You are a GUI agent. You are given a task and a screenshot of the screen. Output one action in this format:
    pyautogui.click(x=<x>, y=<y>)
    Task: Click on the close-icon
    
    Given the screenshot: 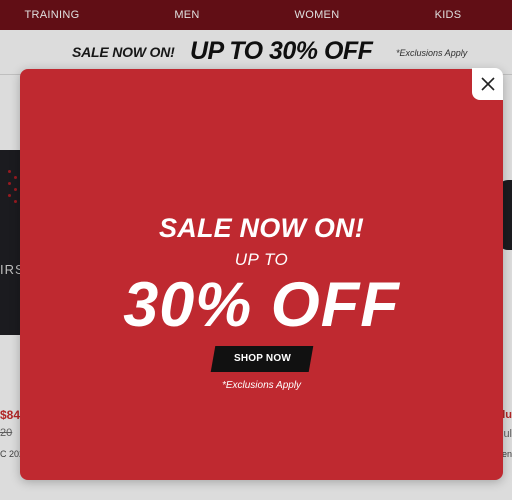 What is the action you would take?
    pyautogui.click(x=487, y=84)
    